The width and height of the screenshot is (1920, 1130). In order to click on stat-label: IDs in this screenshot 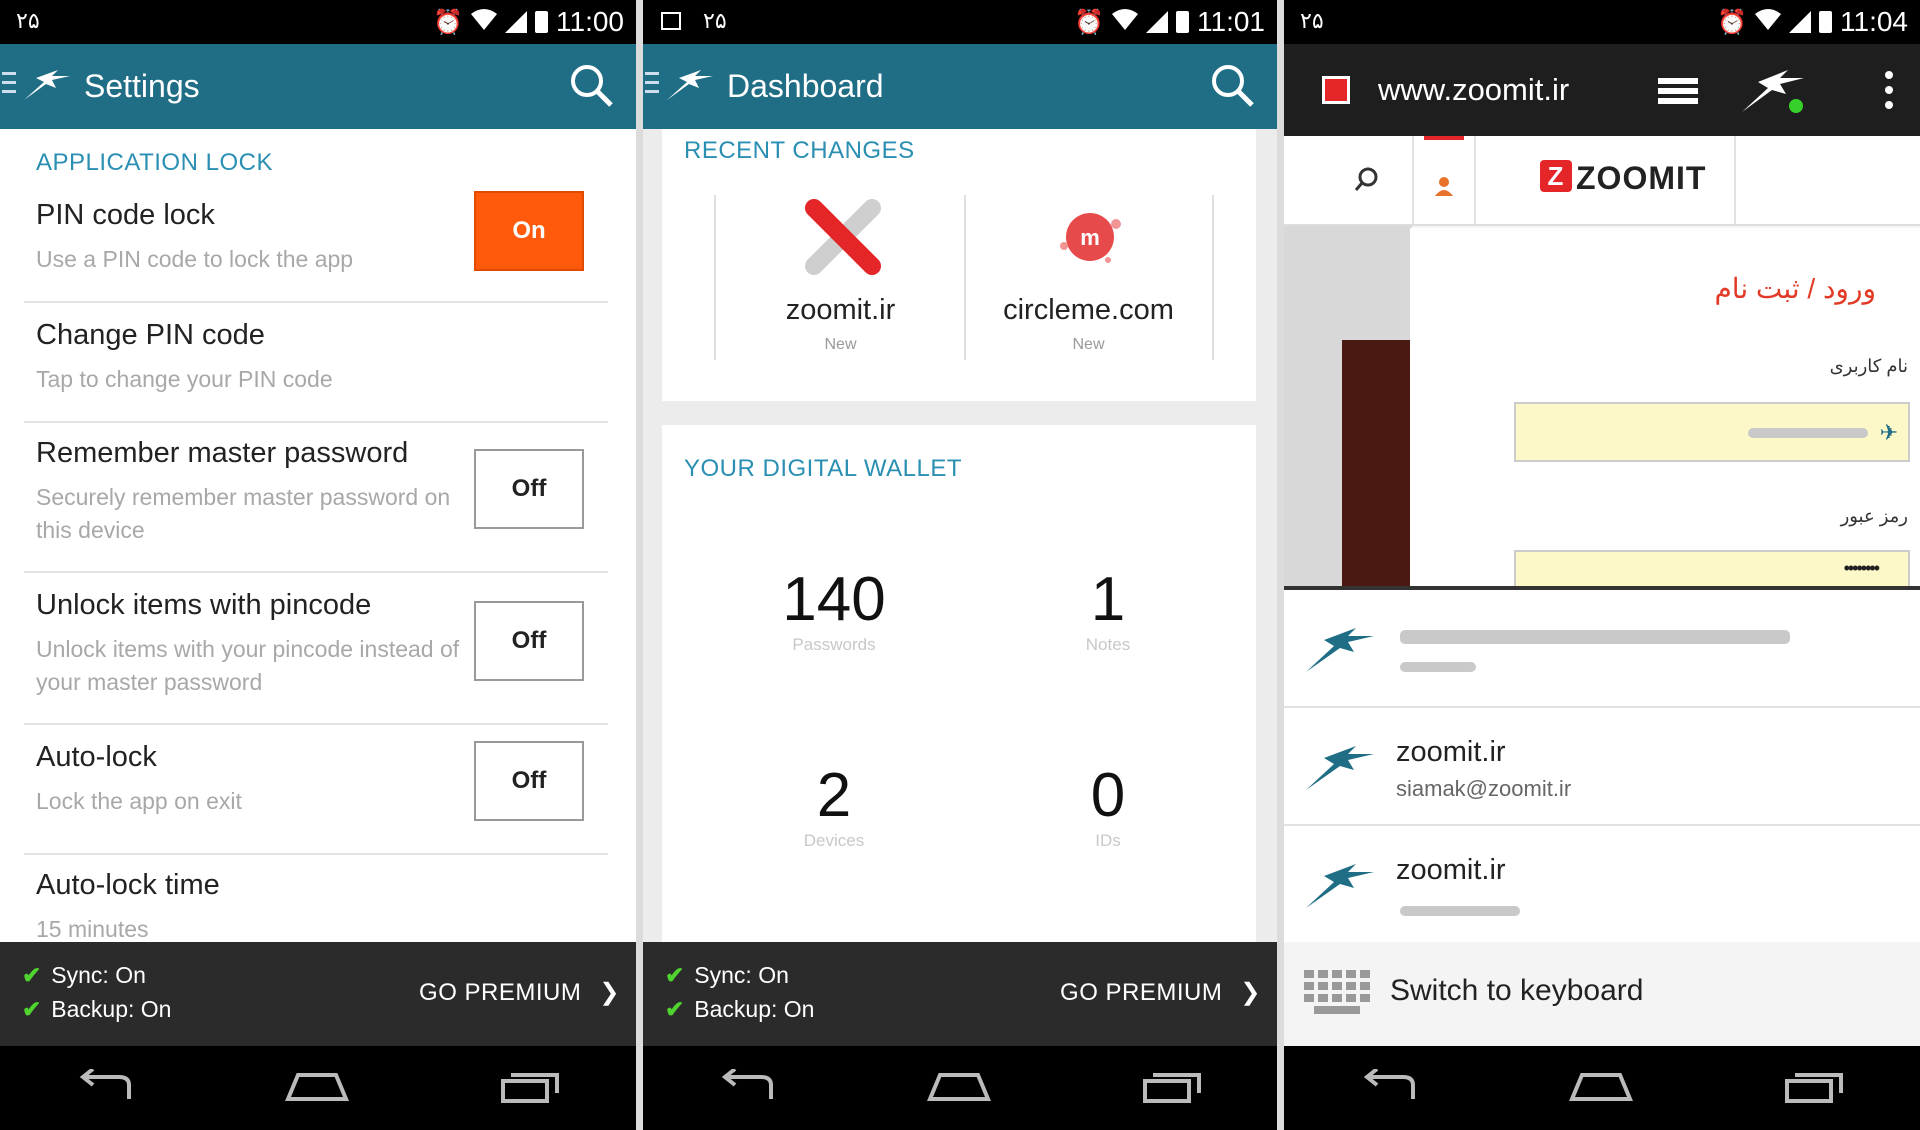, I will do `click(1108, 840)`.